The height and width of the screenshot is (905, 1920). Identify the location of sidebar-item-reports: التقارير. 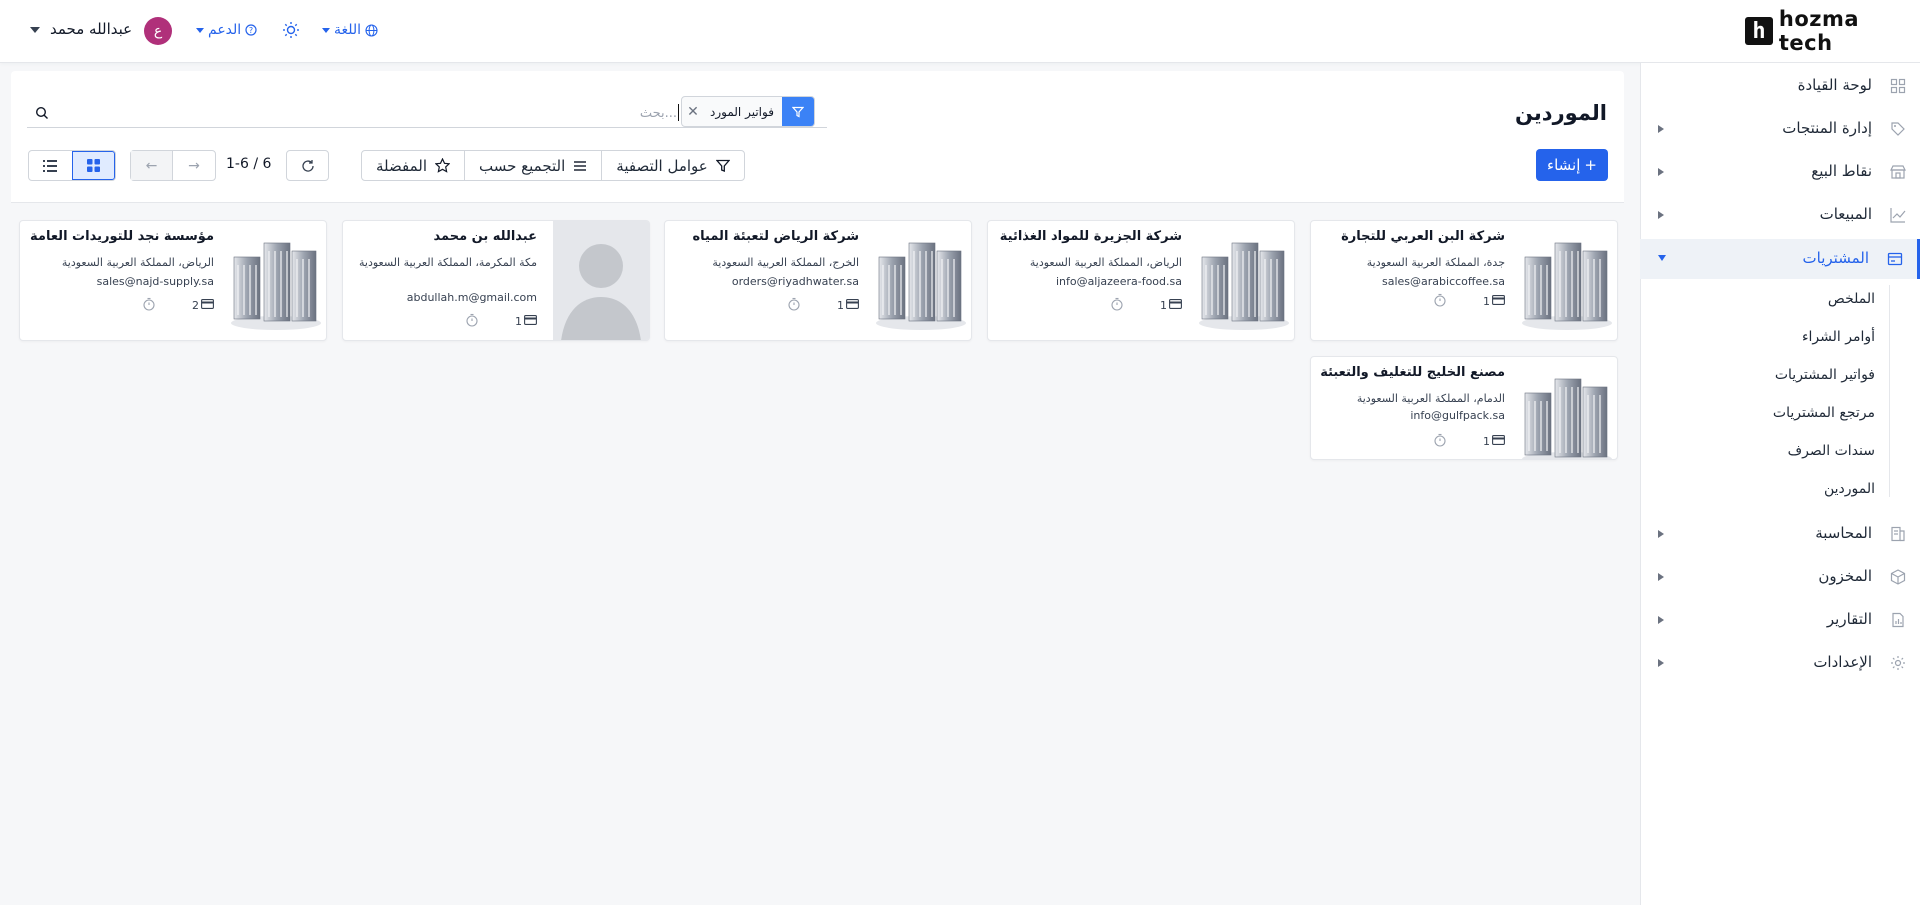
(1780, 620).